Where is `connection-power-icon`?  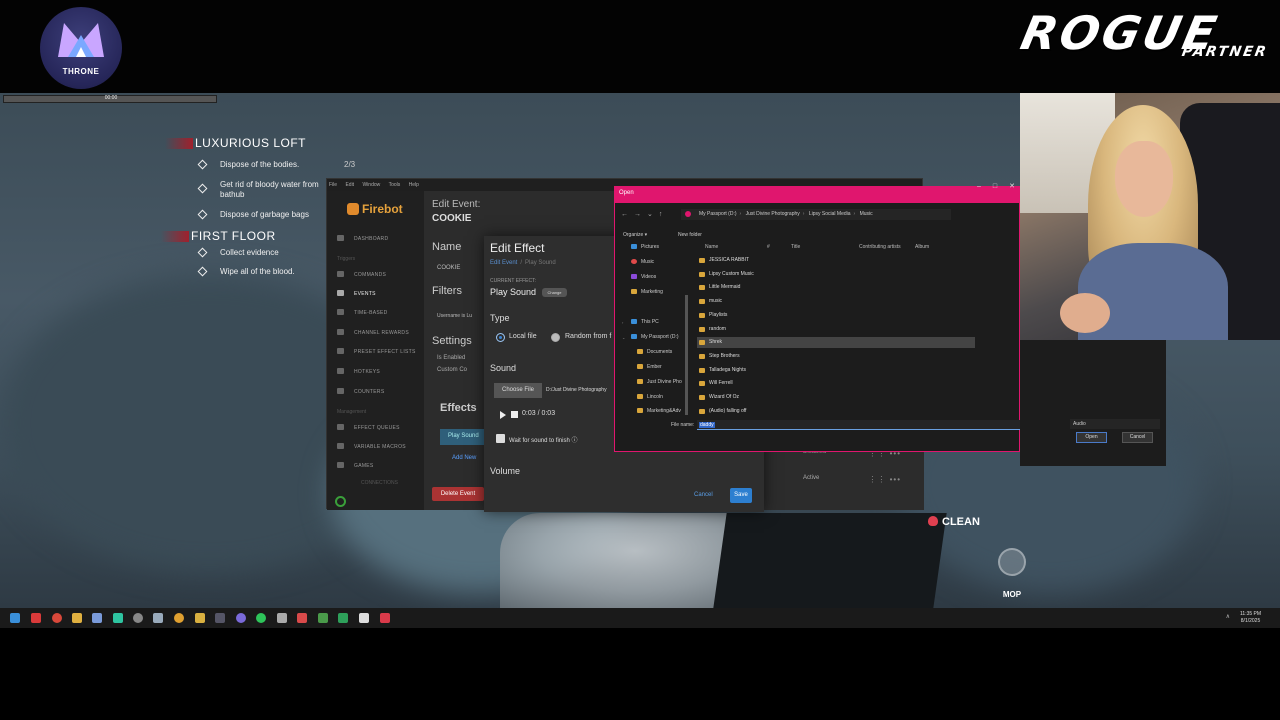 connection-power-icon is located at coordinates (340, 501).